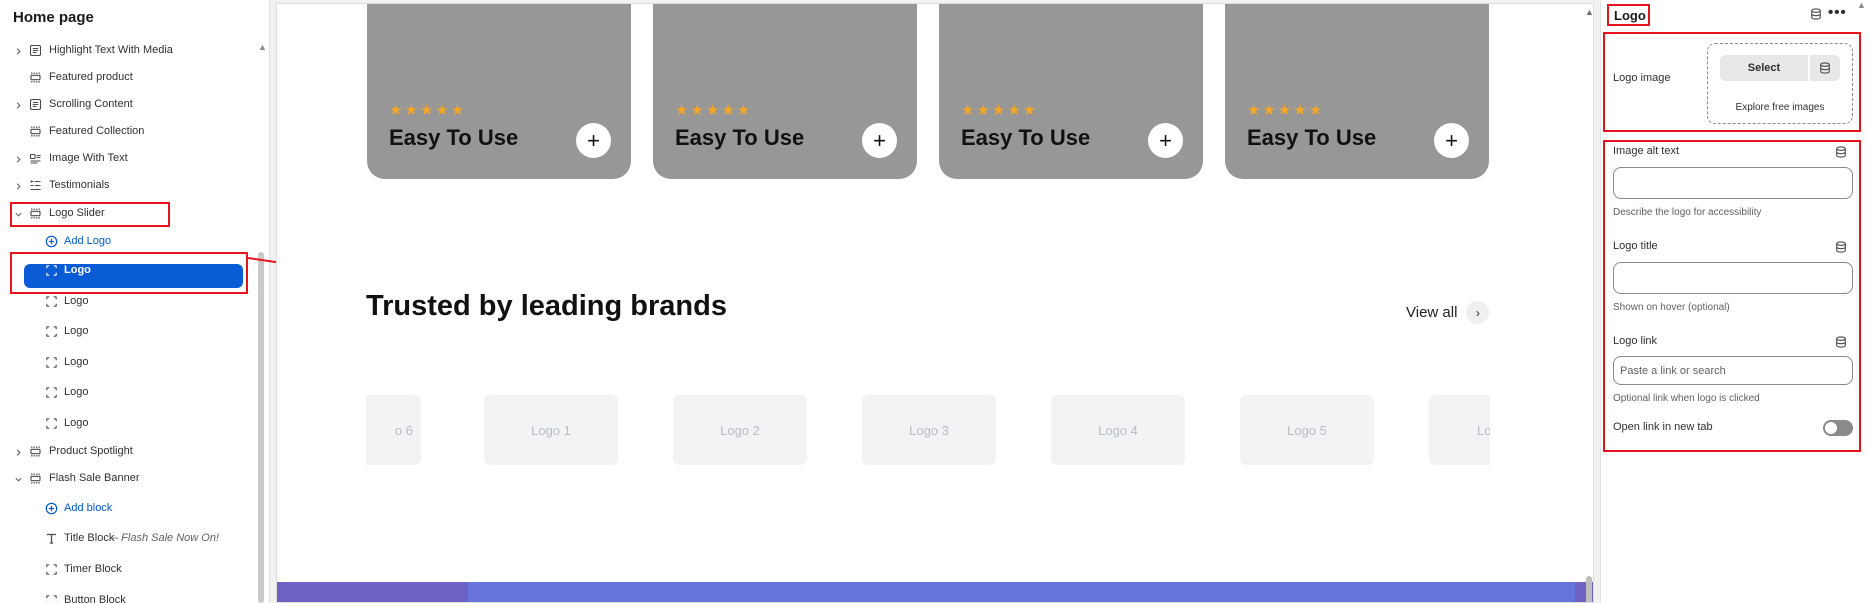 Image resolution: width=1870 pixels, height=603 pixels. I want to click on section-row: Flash Sale Banner, so click(128, 479).